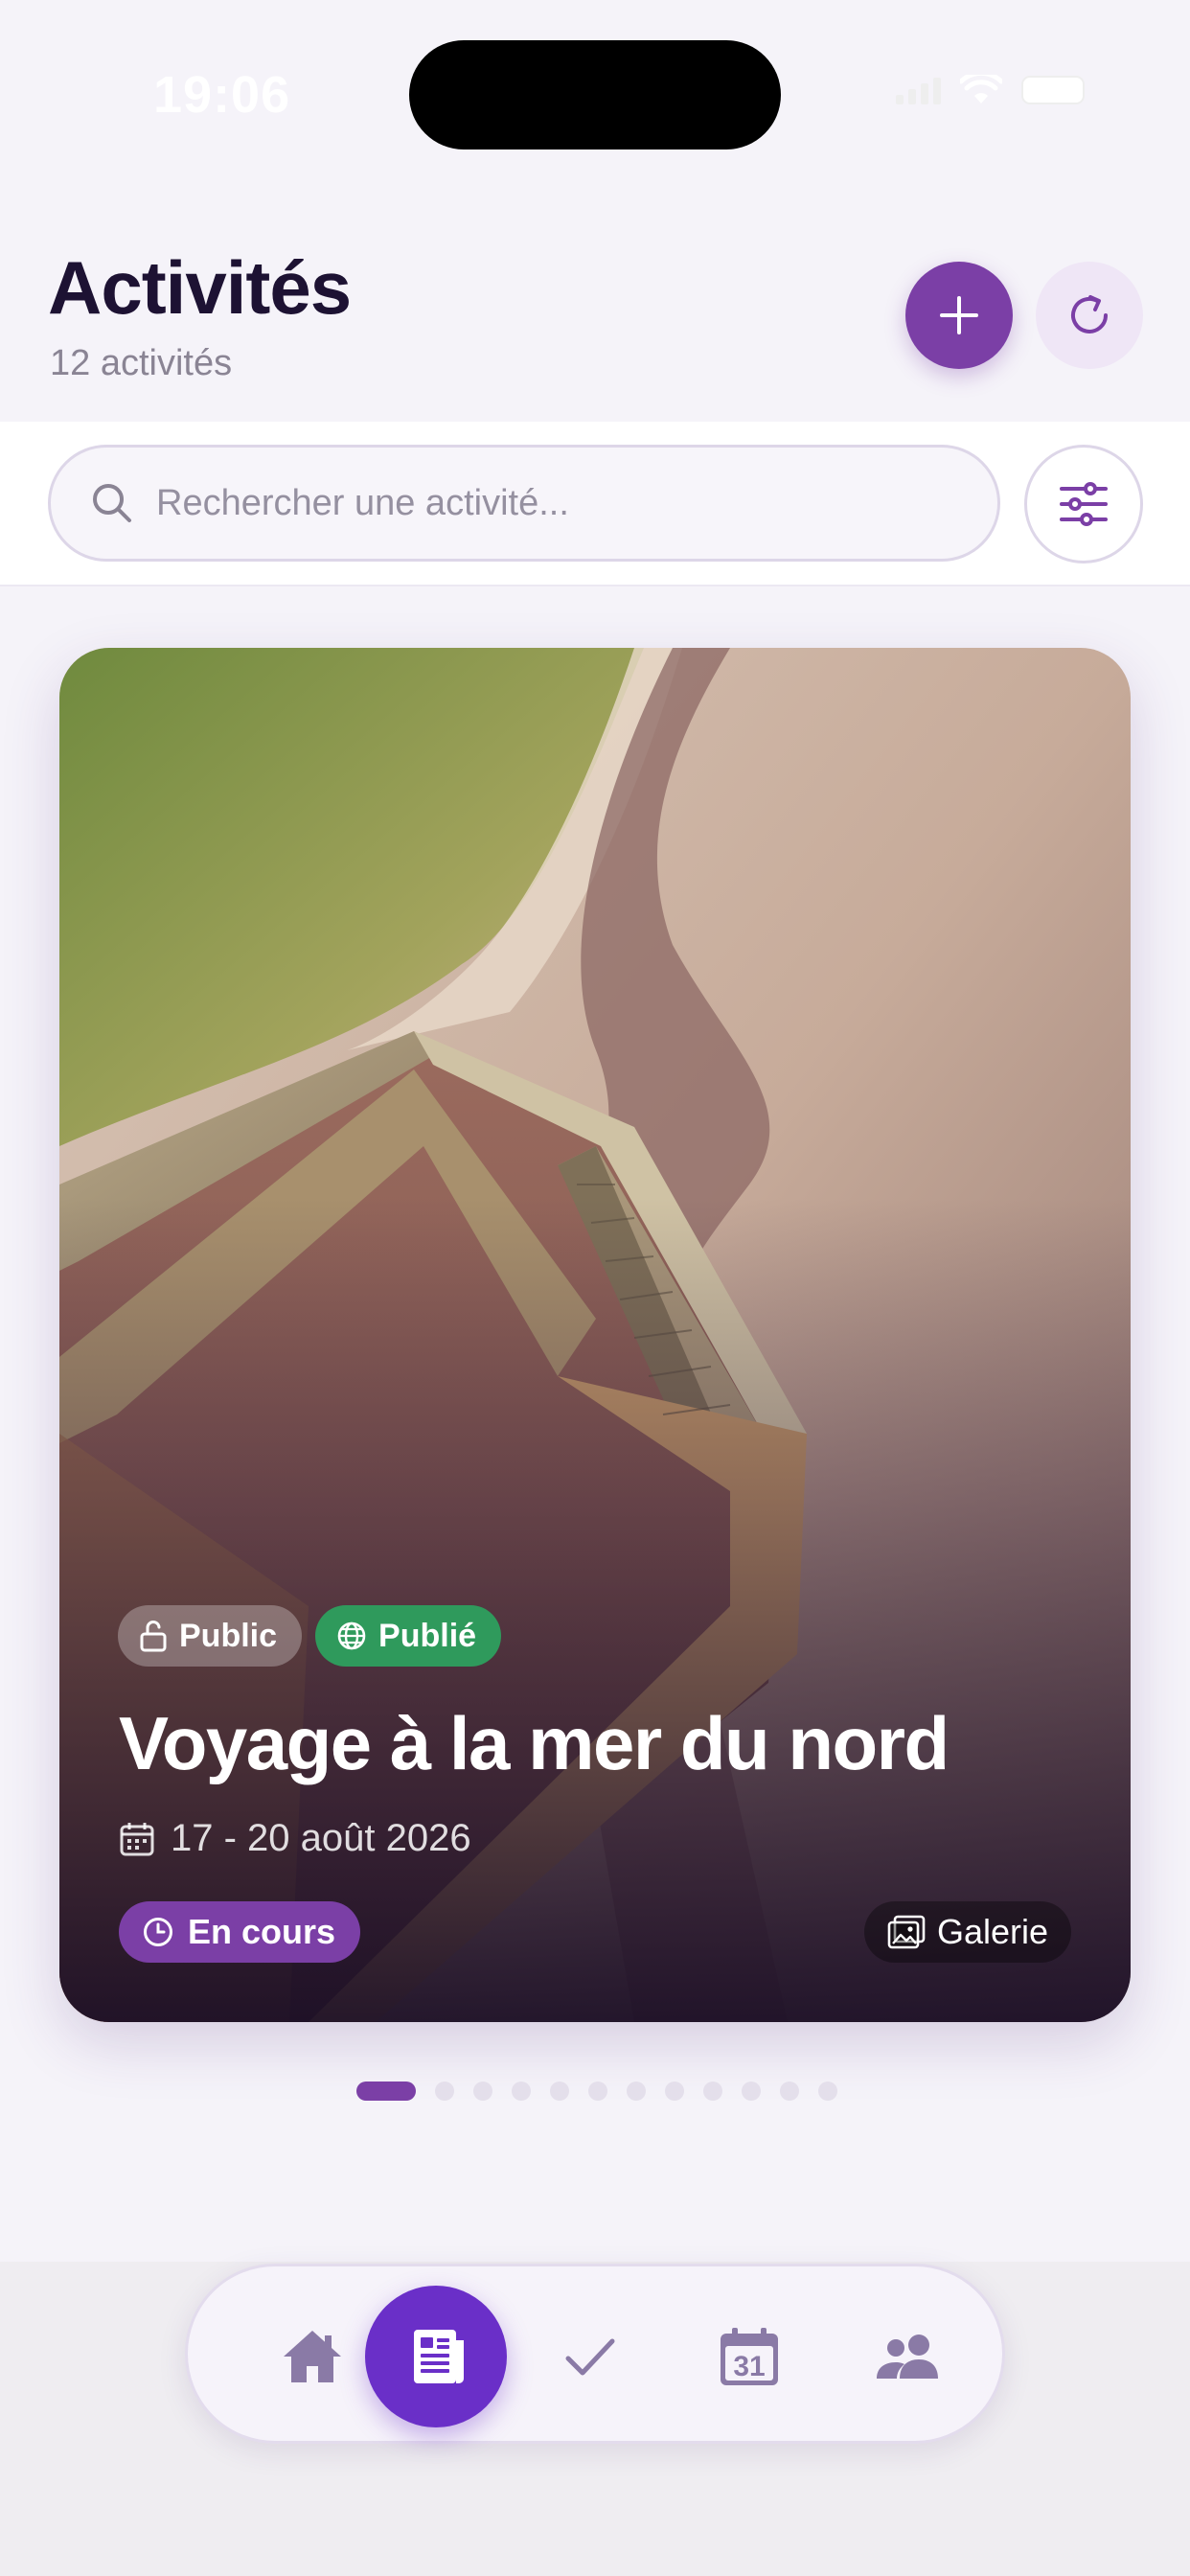 This screenshot has height=2576, width=1190. I want to click on search-input, so click(549, 503).